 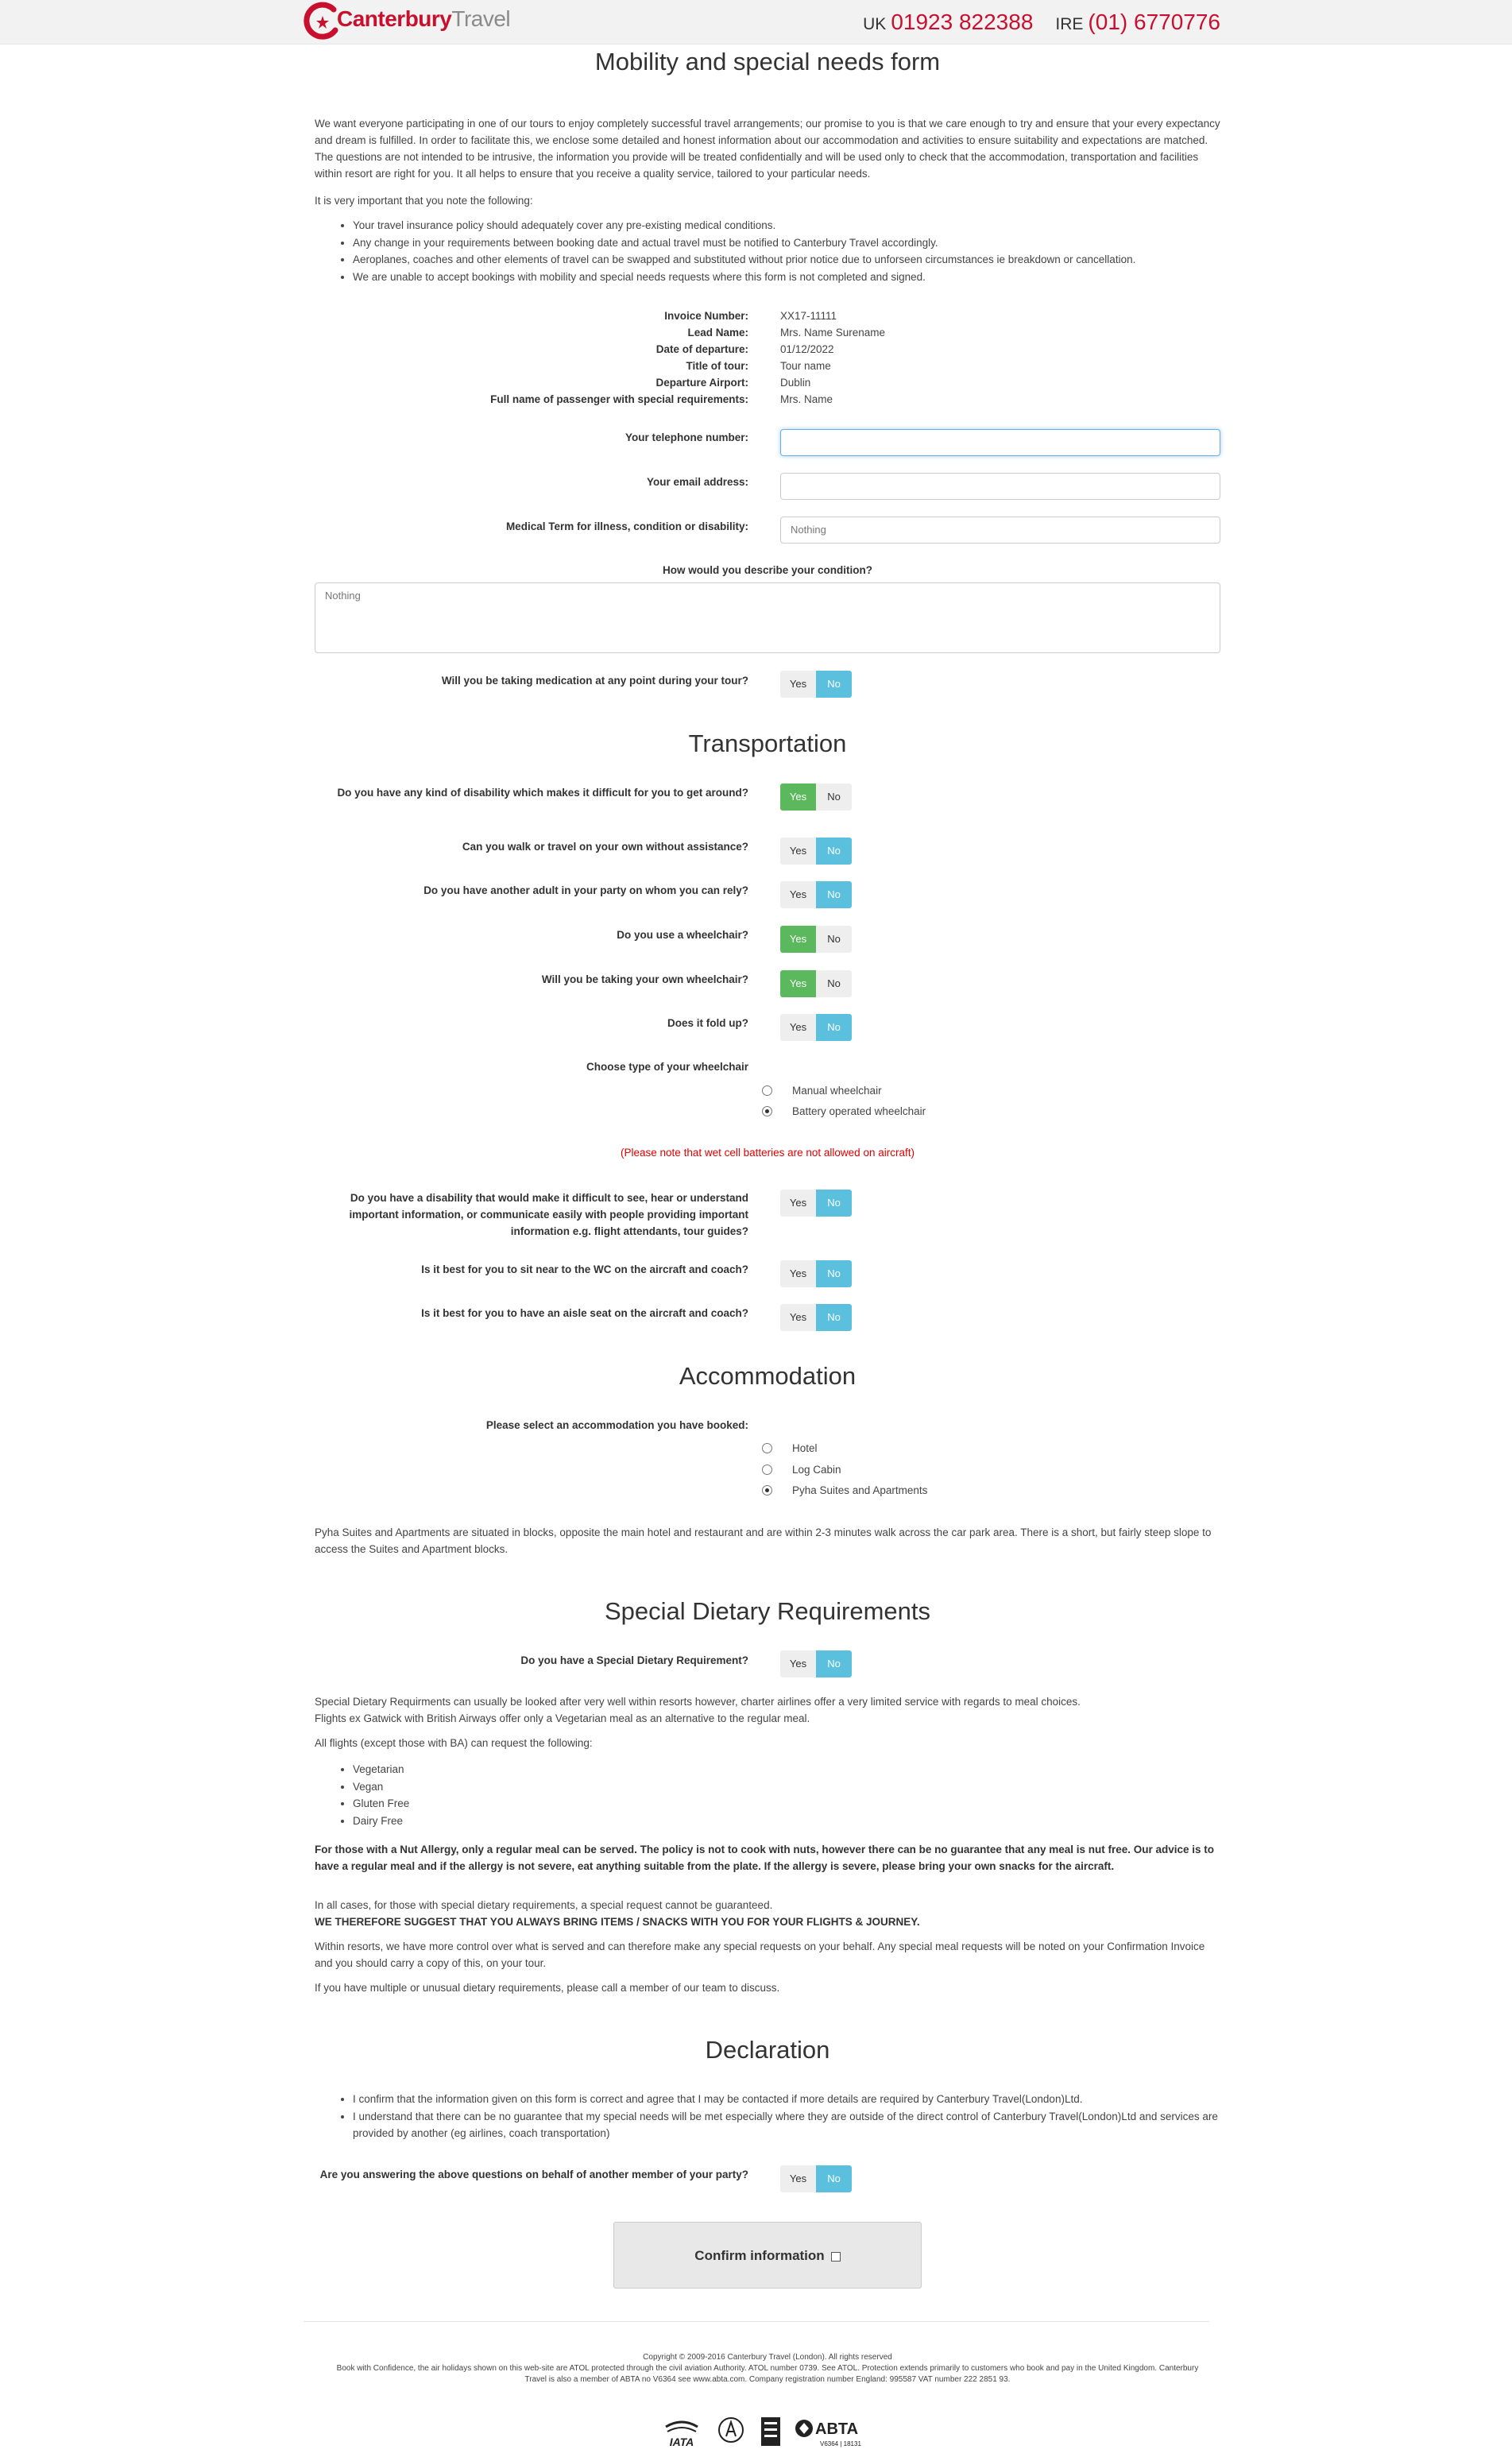 What do you see at coordinates (786, 1821) in the screenshot?
I see `list-item: Dairy Free` at bounding box center [786, 1821].